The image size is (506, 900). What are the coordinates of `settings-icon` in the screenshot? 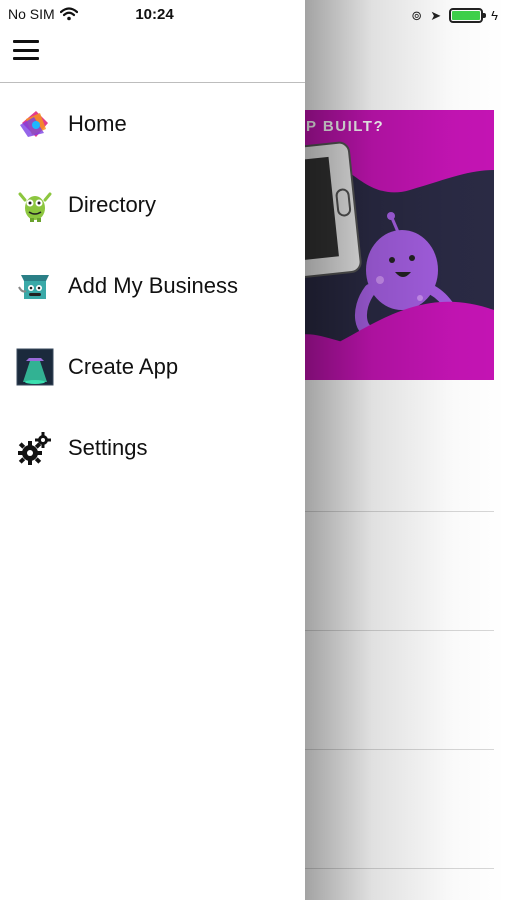 It's located at (34, 448).